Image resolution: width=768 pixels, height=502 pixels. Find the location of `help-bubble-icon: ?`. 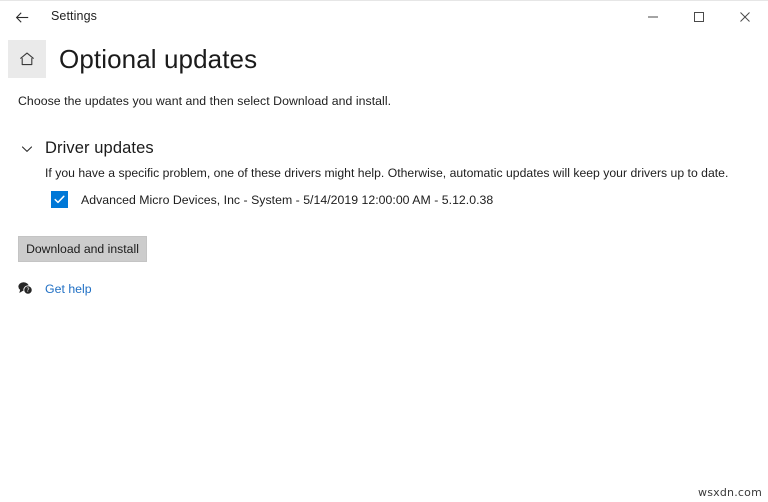

help-bubble-icon: ? is located at coordinates (25, 288).